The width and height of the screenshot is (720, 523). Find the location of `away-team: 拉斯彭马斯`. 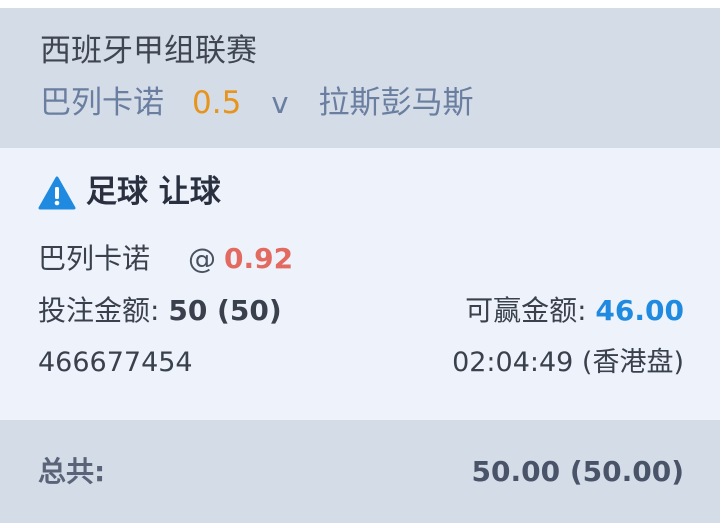

away-team: 拉斯彭马斯 is located at coordinates (396, 103).